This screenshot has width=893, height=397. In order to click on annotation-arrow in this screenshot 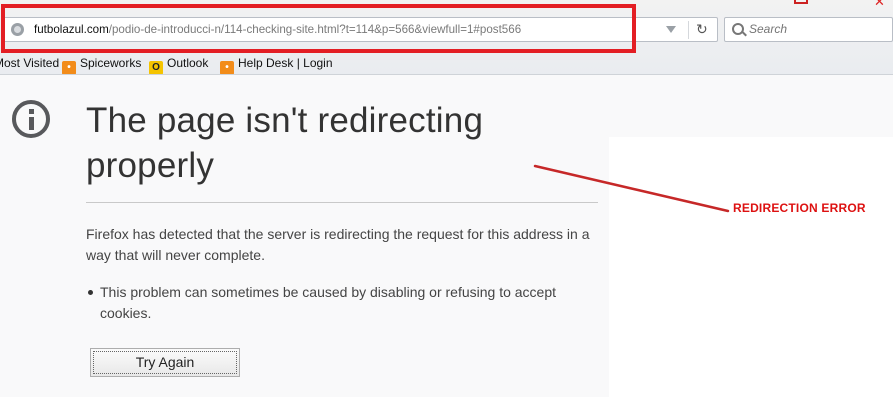, I will do `click(631, 188)`.